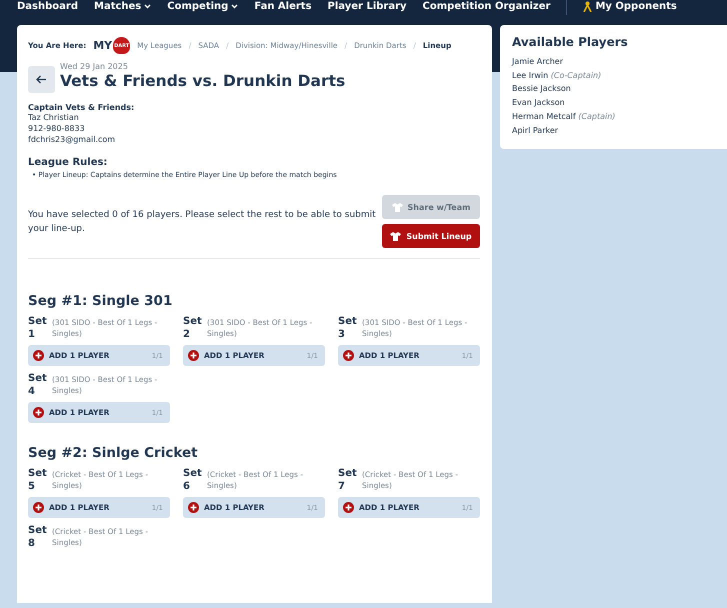 The height and width of the screenshot is (608, 727). What do you see at coordinates (431, 236) in the screenshot?
I see `lineup-button: Submit Lineup` at bounding box center [431, 236].